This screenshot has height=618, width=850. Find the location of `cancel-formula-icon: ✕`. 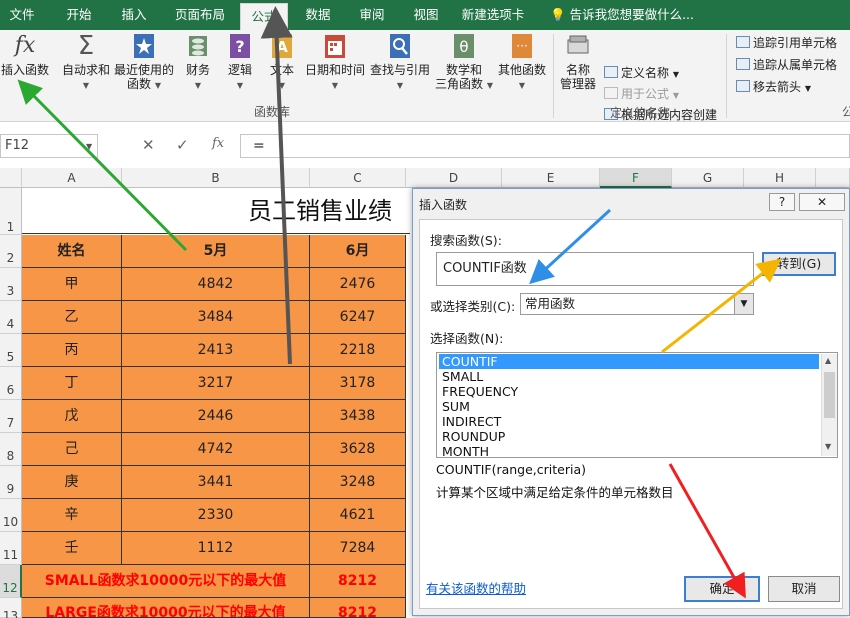

cancel-formula-icon: ✕ is located at coordinates (148, 145).